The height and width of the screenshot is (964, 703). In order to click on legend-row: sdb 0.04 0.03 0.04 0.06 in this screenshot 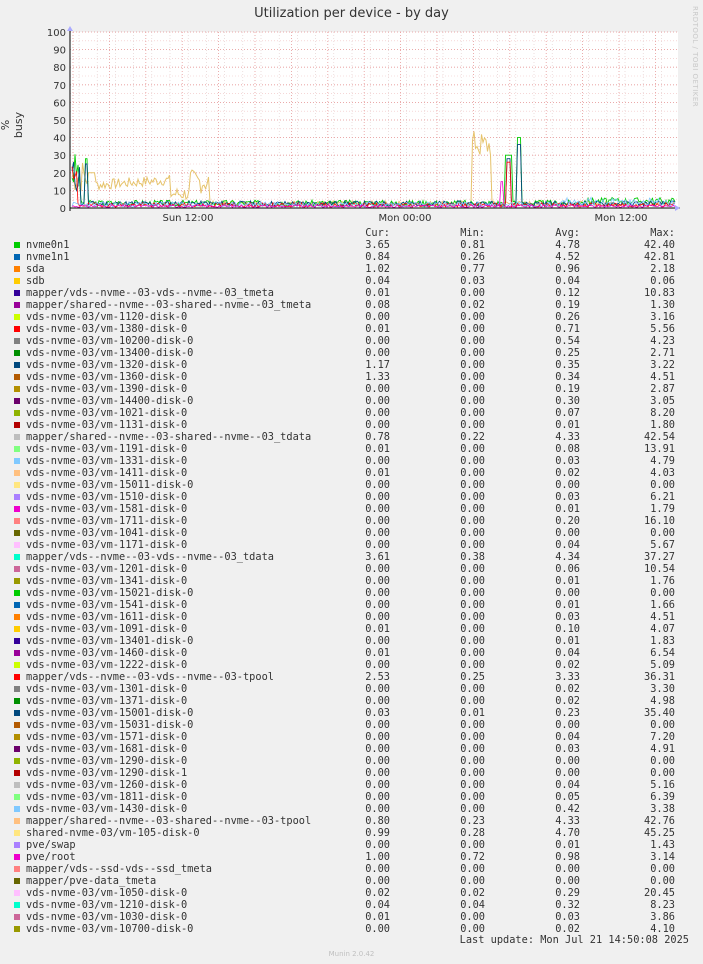, I will do `click(351, 281)`.